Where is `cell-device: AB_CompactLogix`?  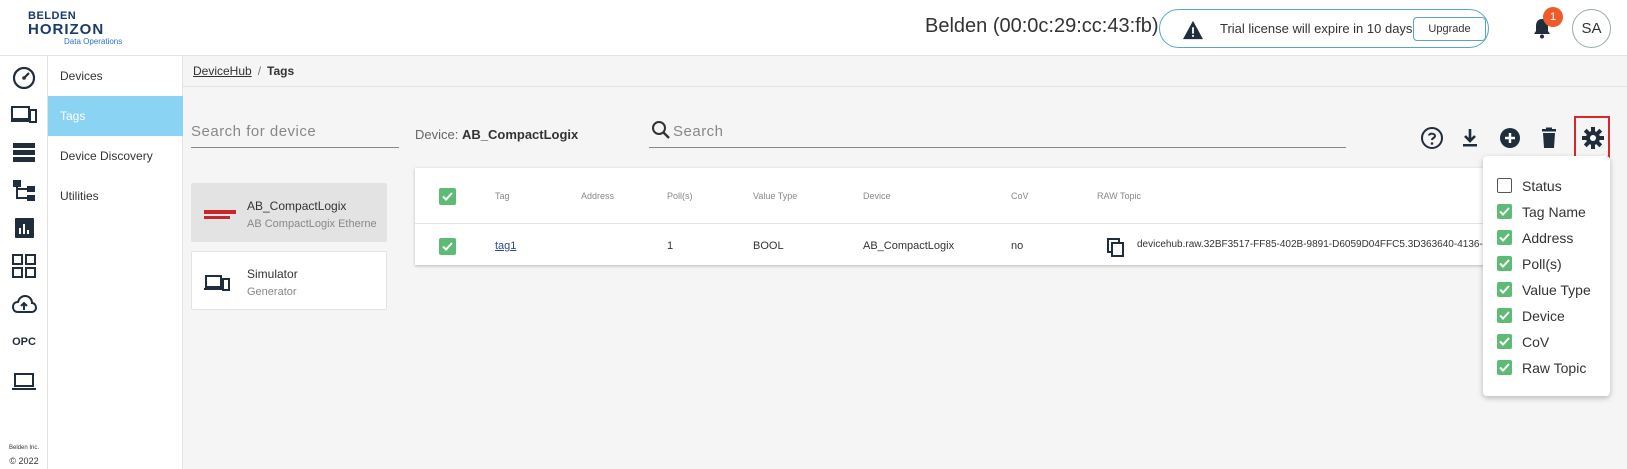 cell-device: AB_CompactLogix is located at coordinates (909, 246).